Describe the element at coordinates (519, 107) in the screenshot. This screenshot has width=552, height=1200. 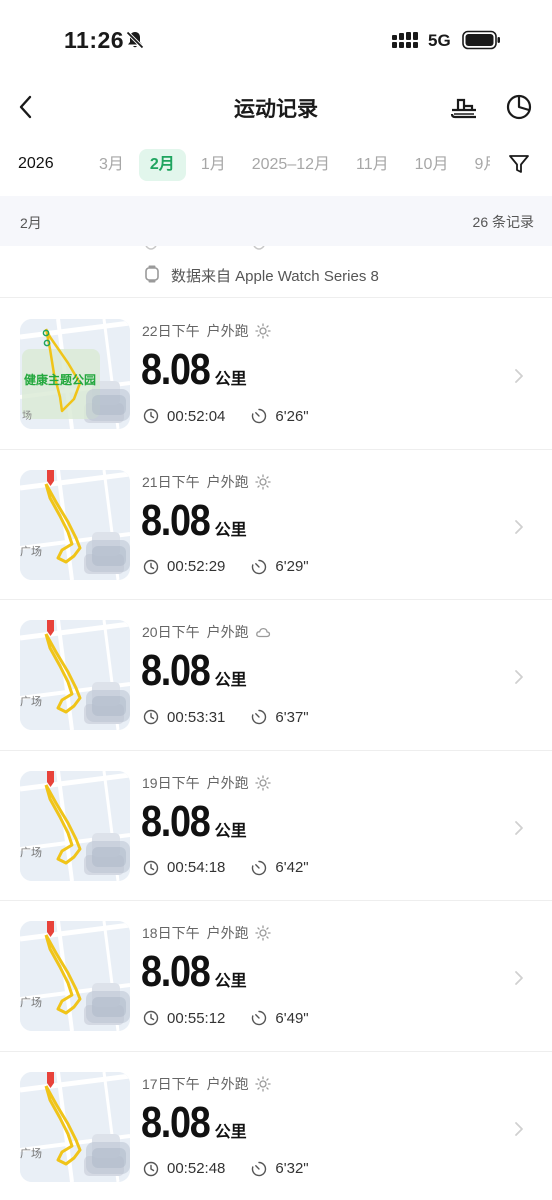
I see `pie-chart-icon` at that location.